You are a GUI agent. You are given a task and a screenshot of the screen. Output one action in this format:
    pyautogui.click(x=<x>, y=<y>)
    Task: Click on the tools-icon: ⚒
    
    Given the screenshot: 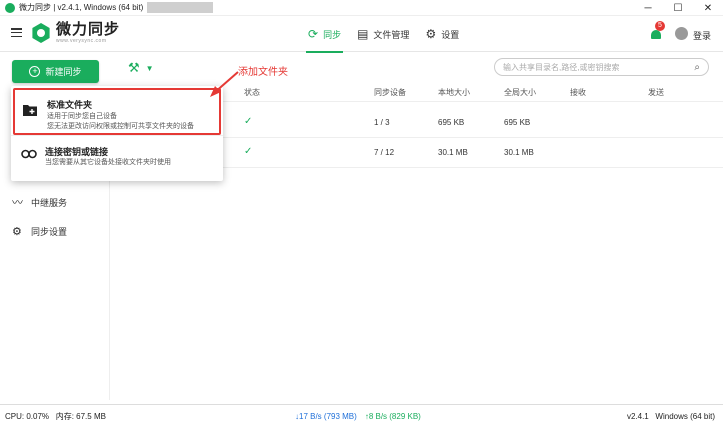 What is the action you would take?
    pyautogui.click(x=134, y=67)
    